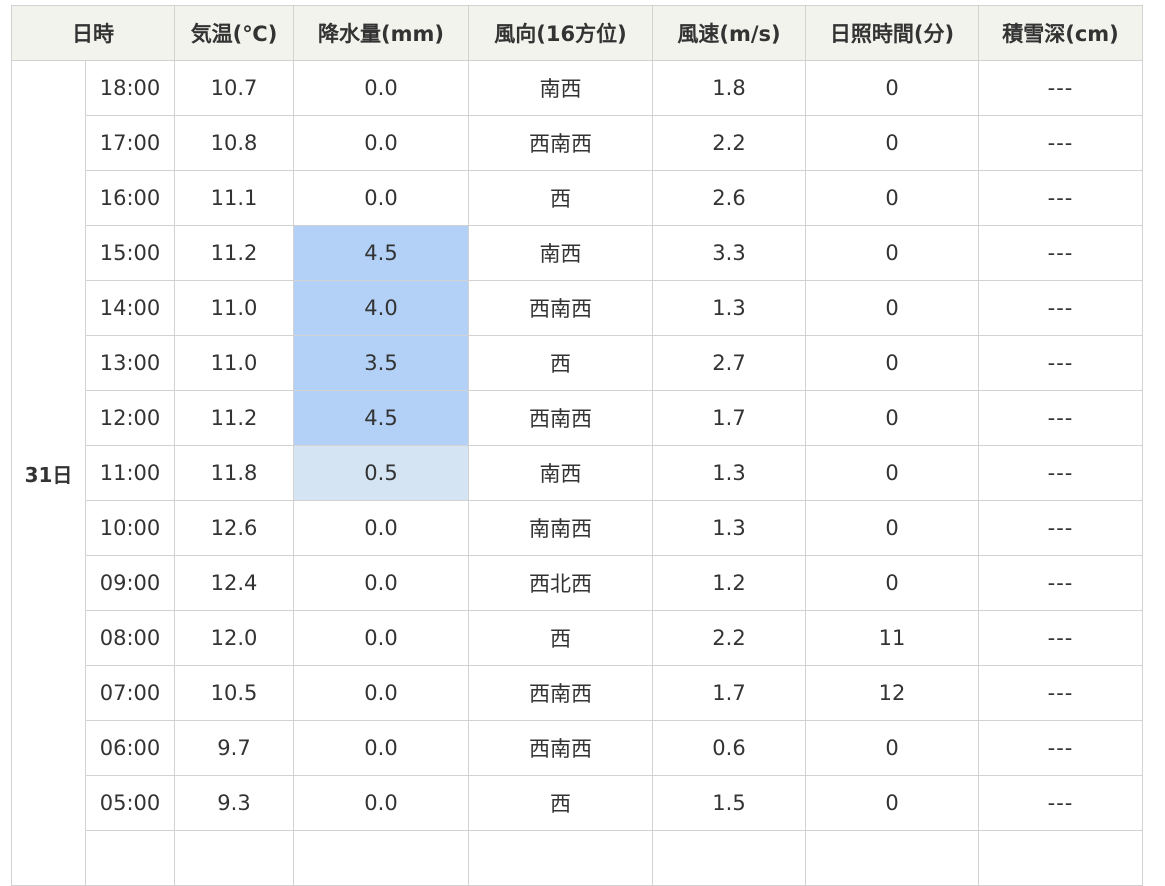 The height and width of the screenshot is (886, 1165). I want to click on time-cell: 16:00, so click(130, 198).